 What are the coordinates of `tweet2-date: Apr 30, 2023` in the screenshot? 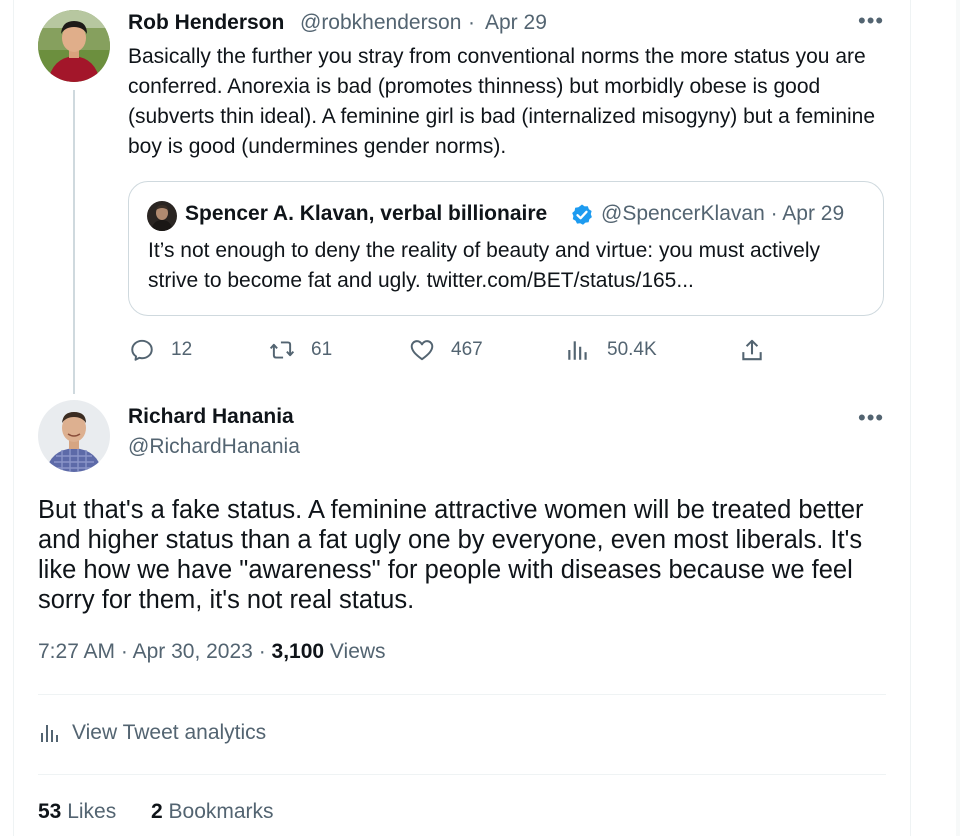 It's located at (193, 651).